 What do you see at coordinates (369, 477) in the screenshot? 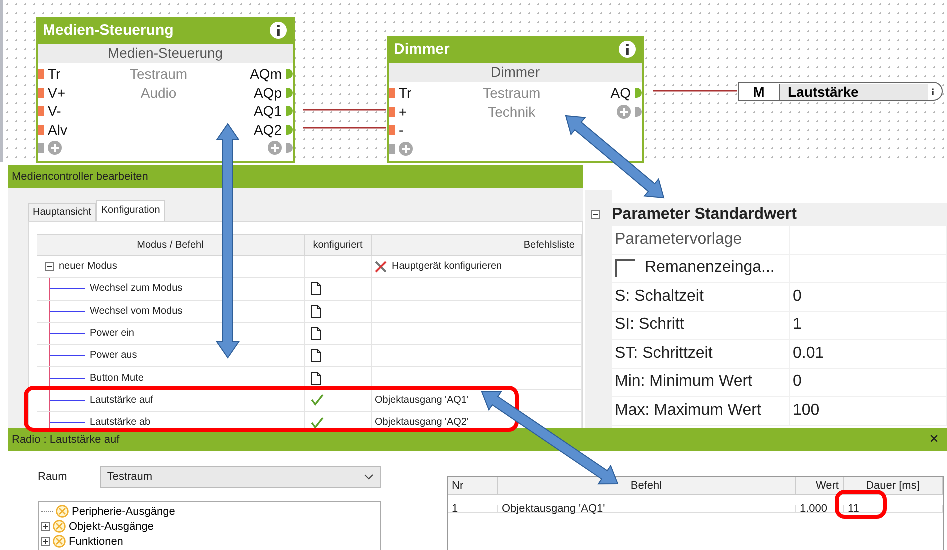
I see `caret-icon` at bounding box center [369, 477].